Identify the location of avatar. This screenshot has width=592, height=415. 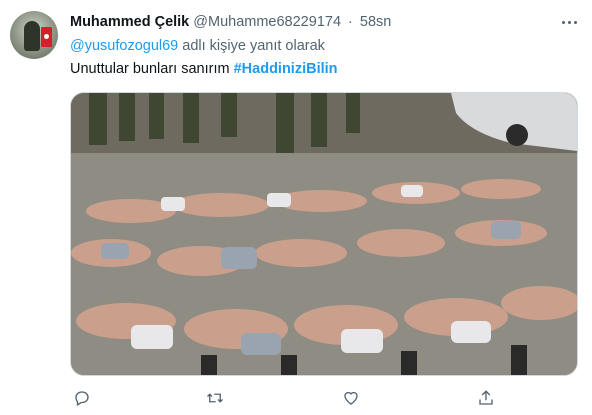
(34, 35).